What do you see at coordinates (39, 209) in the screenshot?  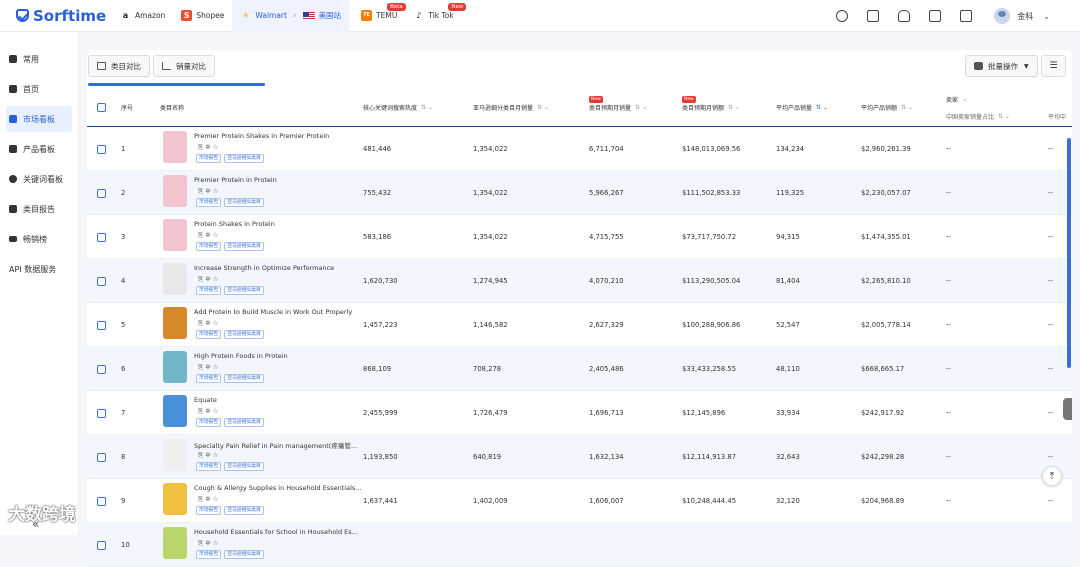 I see `sidebar-item-category-report: 类目报告` at bounding box center [39, 209].